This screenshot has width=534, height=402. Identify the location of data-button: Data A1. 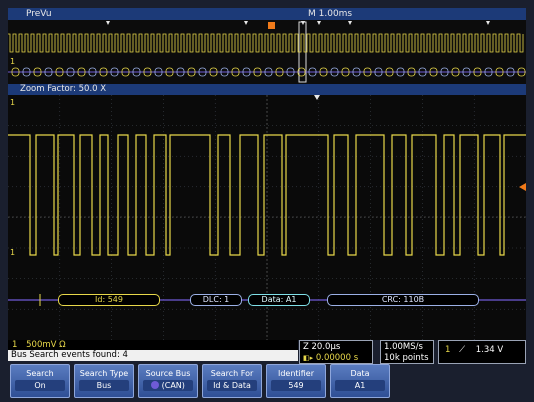
(360, 381).